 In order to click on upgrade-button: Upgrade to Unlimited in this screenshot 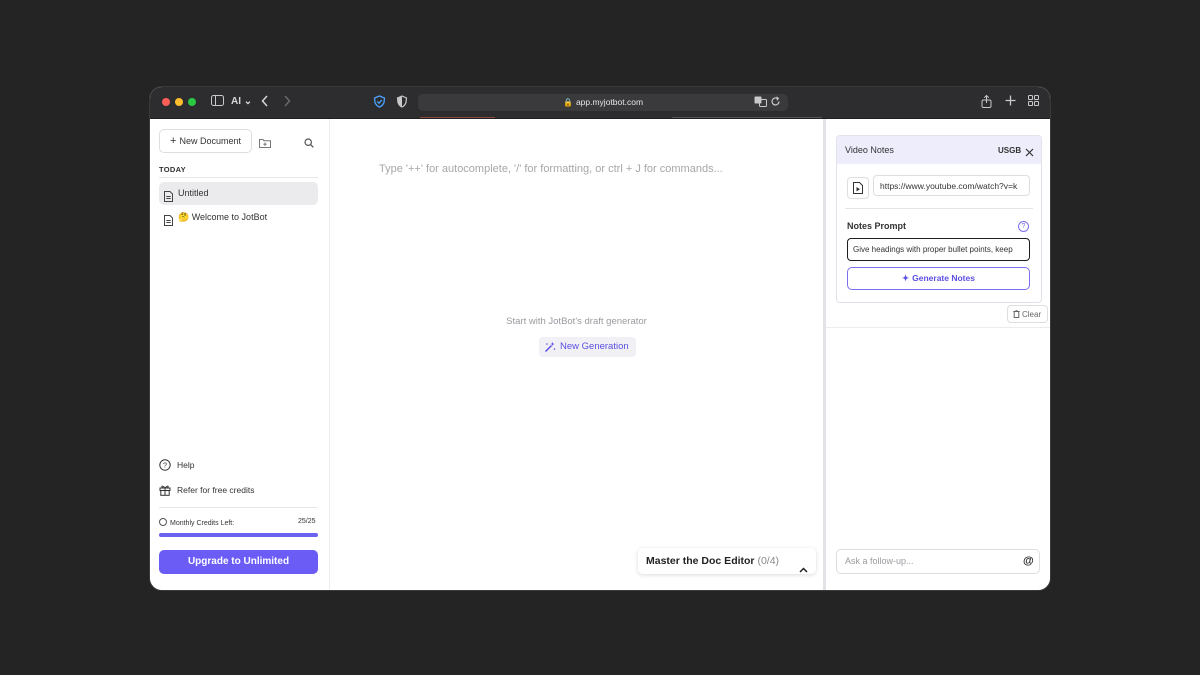, I will do `click(238, 562)`.